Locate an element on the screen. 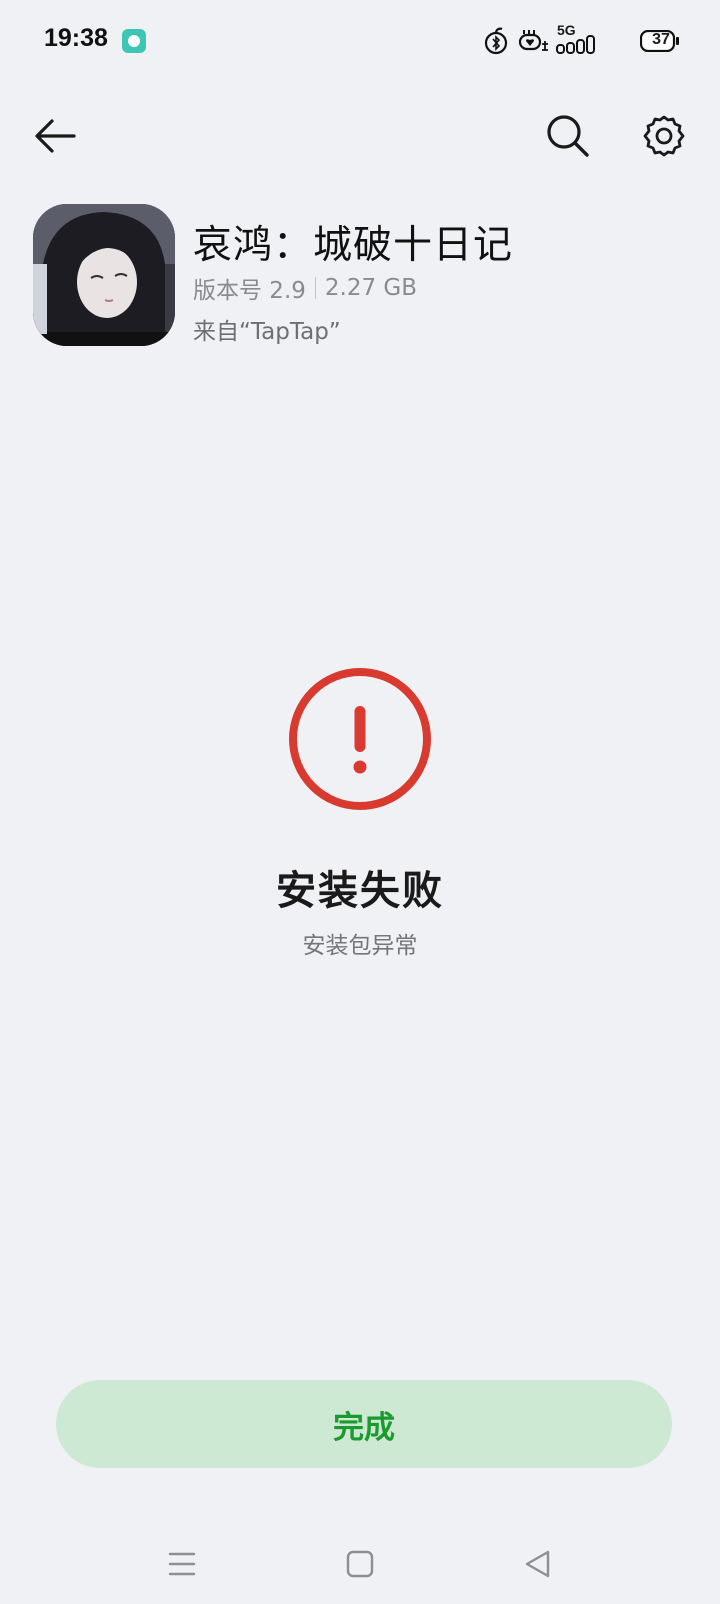  back-button is located at coordinates (56, 136).